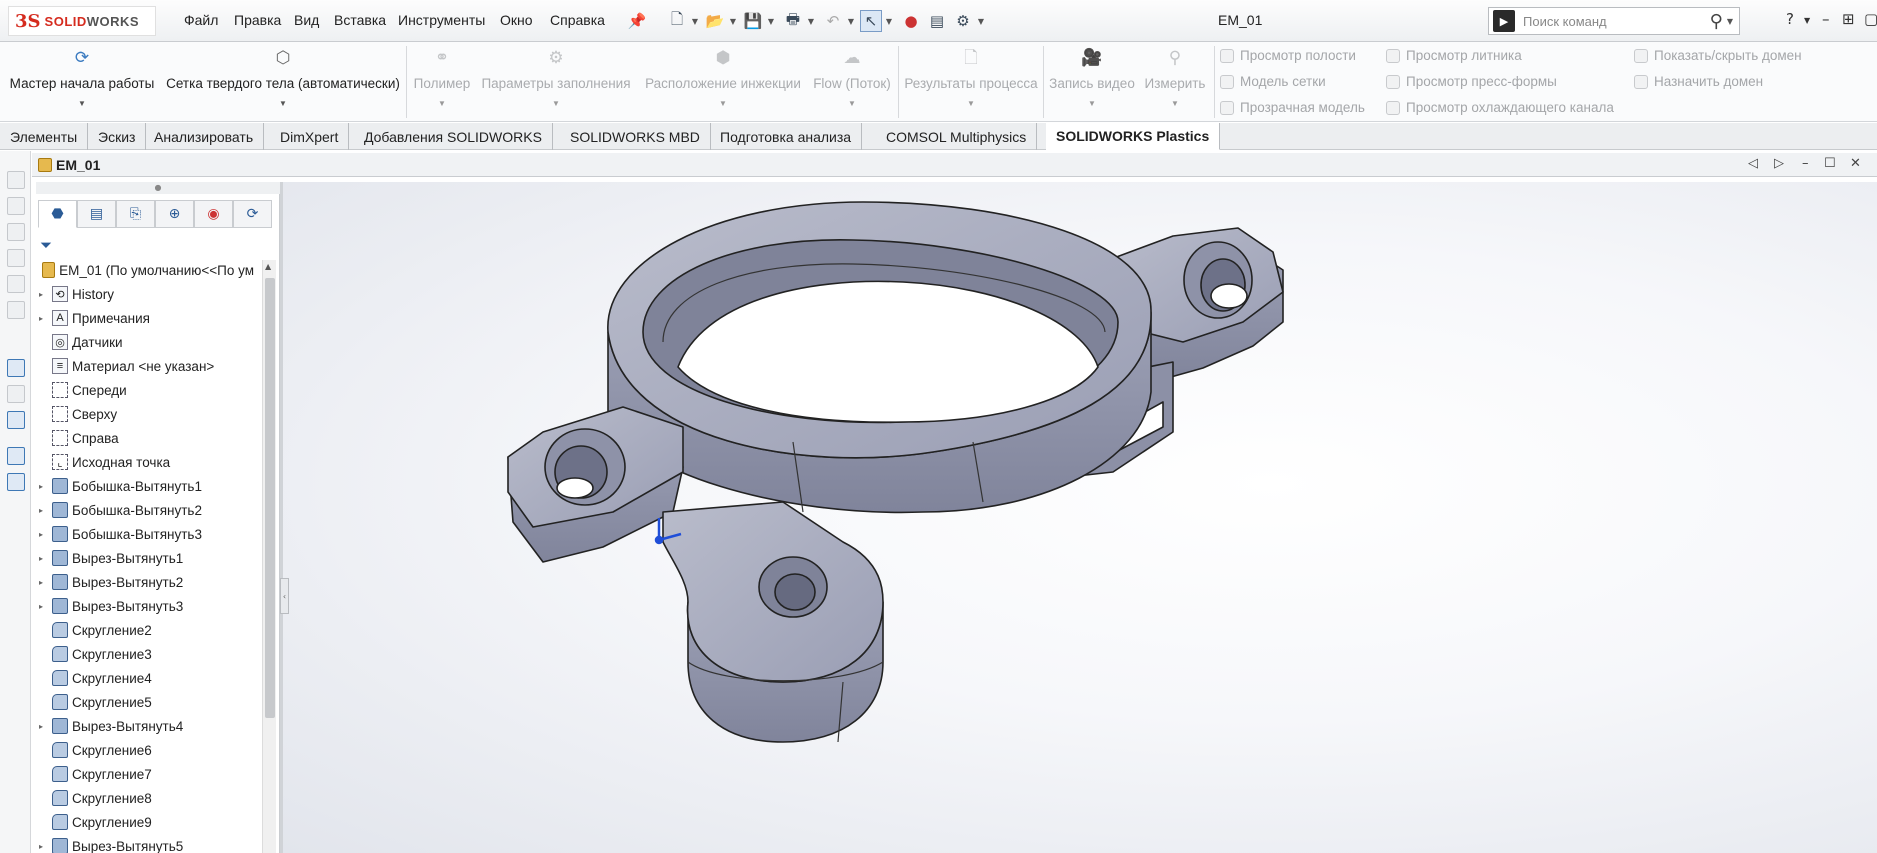 The width and height of the screenshot is (1877, 853). Describe the element at coordinates (16, 284) in the screenshot. I see `view-iso-icon` at that location.